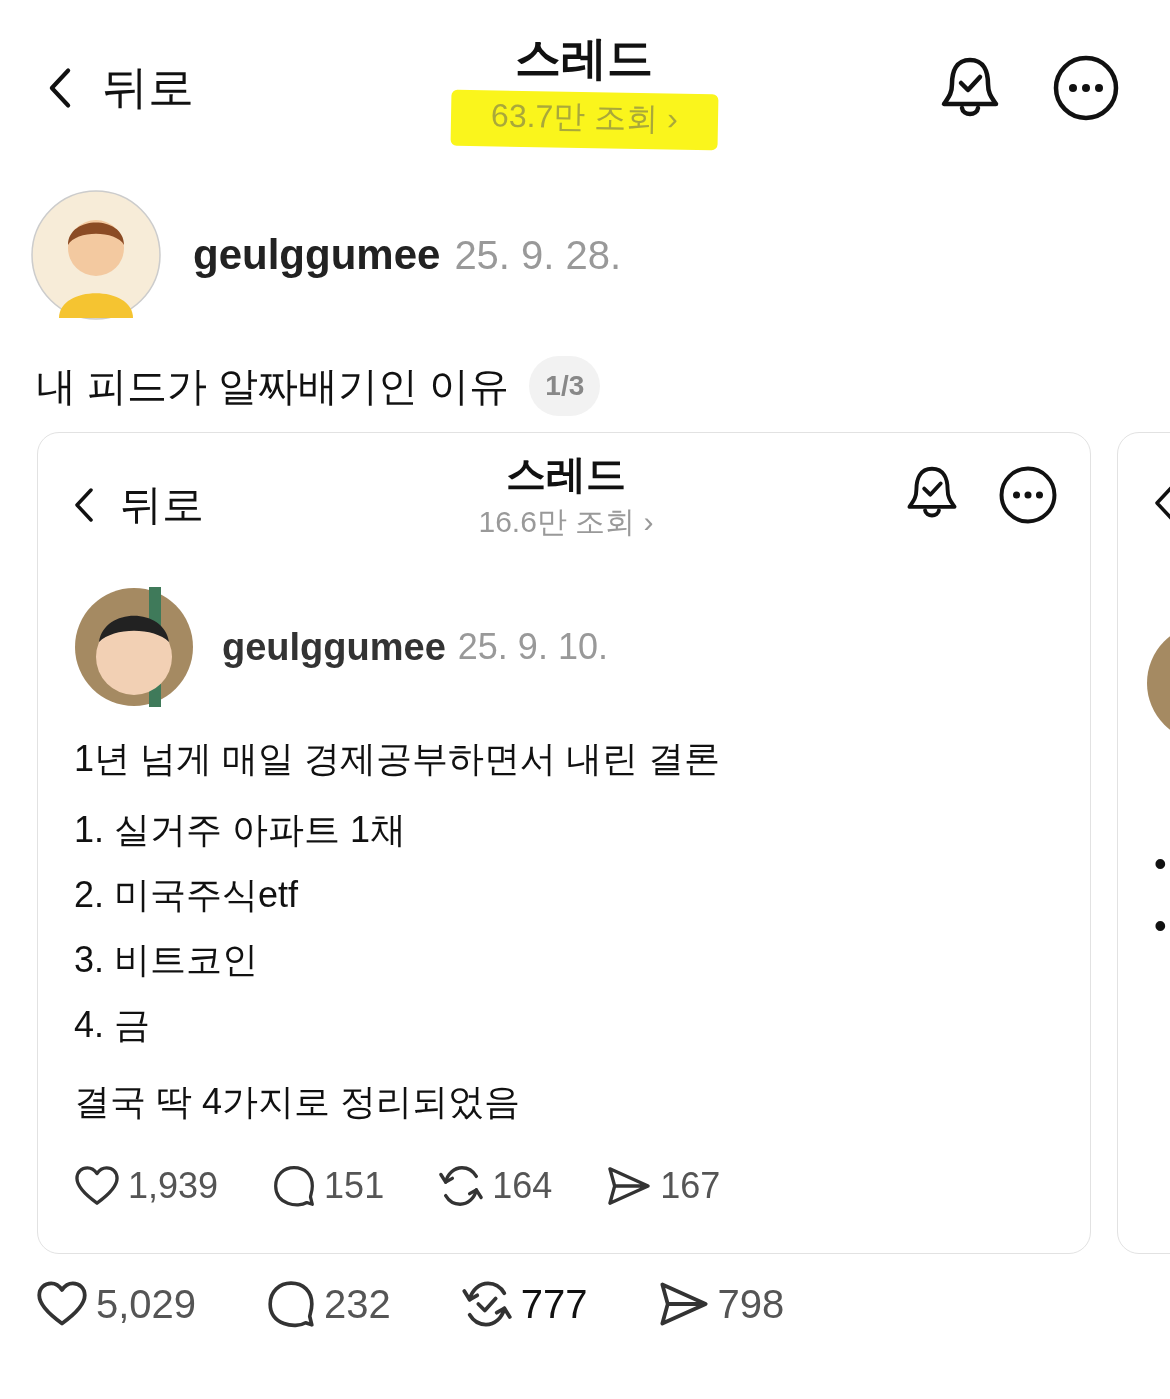 This screenshot has height=1399, width=1170. Describe the element at coordinates (538, 255) in the screenshot. I see `post-date: 25. 9. 28.` at that location.